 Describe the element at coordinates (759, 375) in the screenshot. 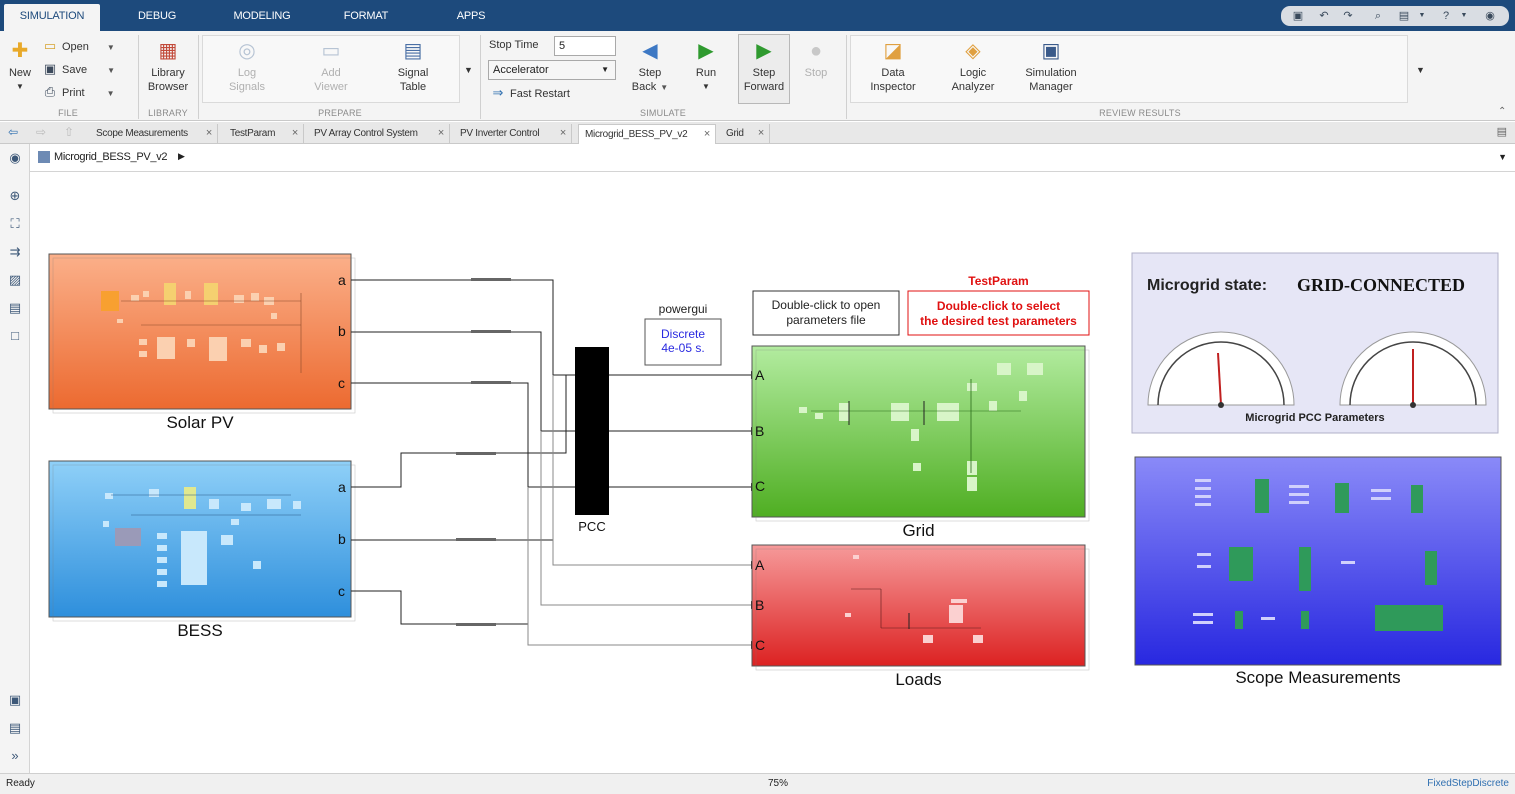

I see `grid-port-a: A` at that location.